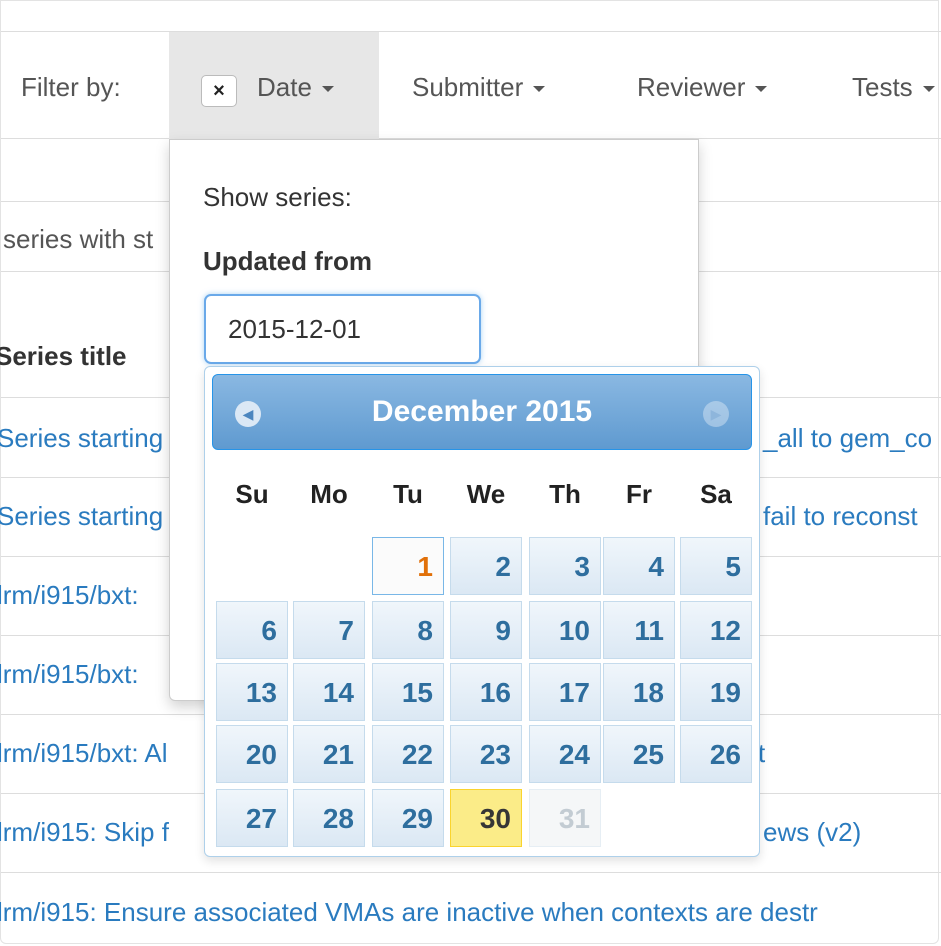  Describe the element at coordinates (840, 516) in the screenshot. I see `series-row-link-tail: fail to reconst` at that location.